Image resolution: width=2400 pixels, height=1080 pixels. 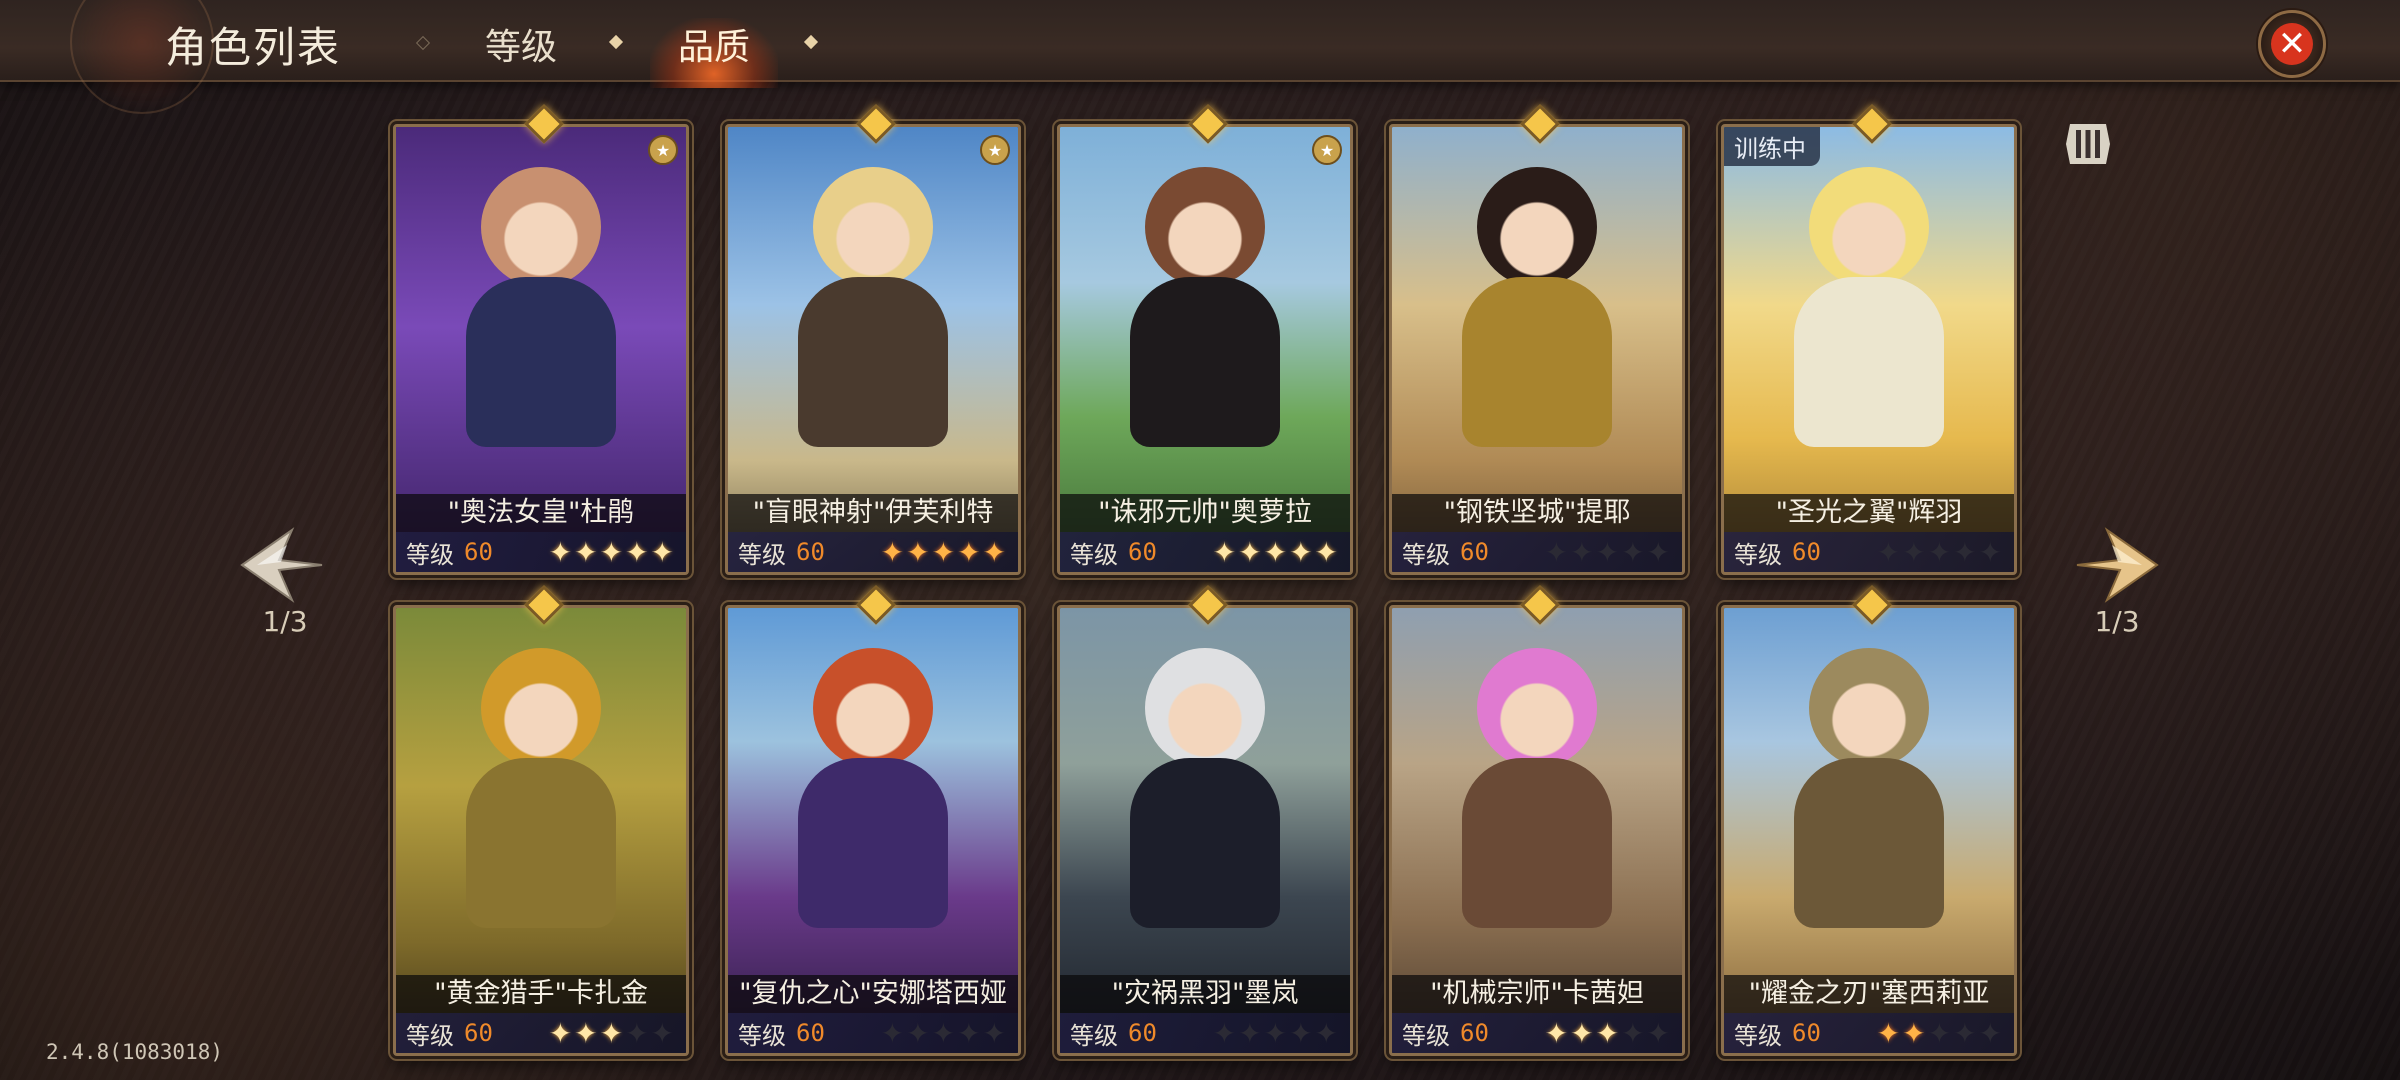 I want to click on character-card: ★ "盲眼神射"伊芙利特 等级 60 ✦✦✦✦✦, so click(x=873, y=349).